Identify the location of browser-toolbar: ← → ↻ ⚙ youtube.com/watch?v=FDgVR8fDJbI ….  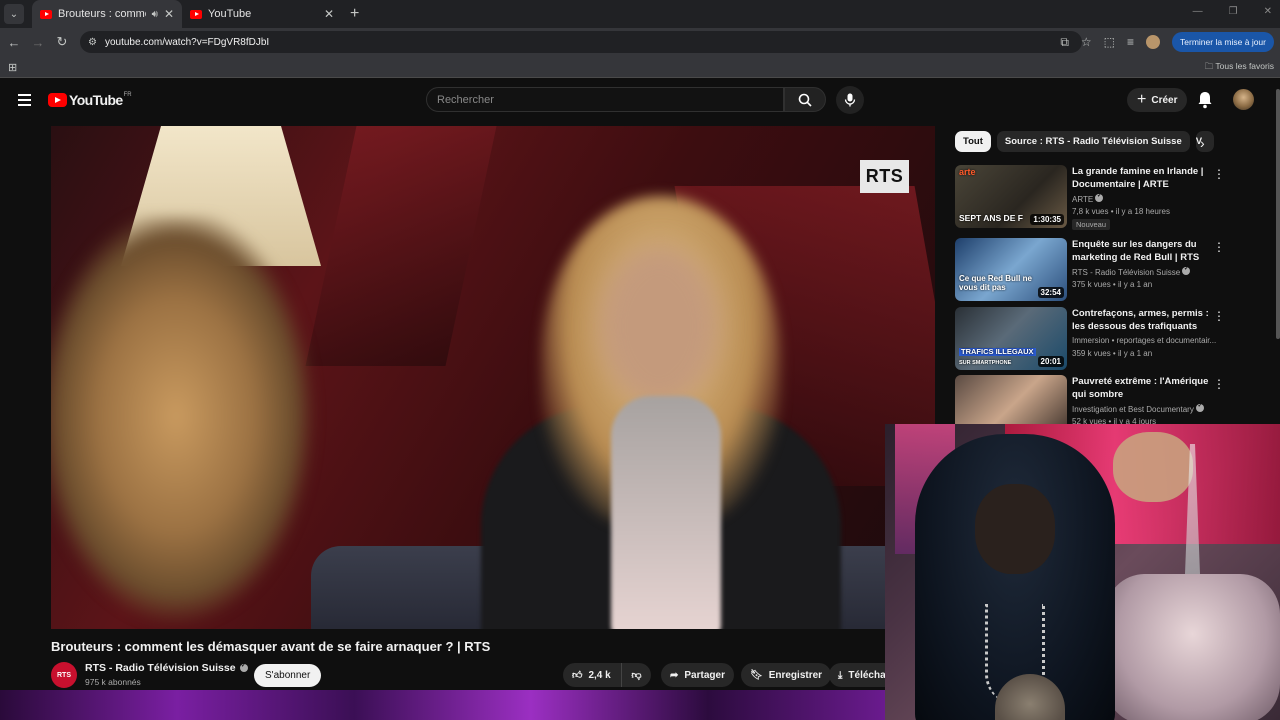
(640, 42).